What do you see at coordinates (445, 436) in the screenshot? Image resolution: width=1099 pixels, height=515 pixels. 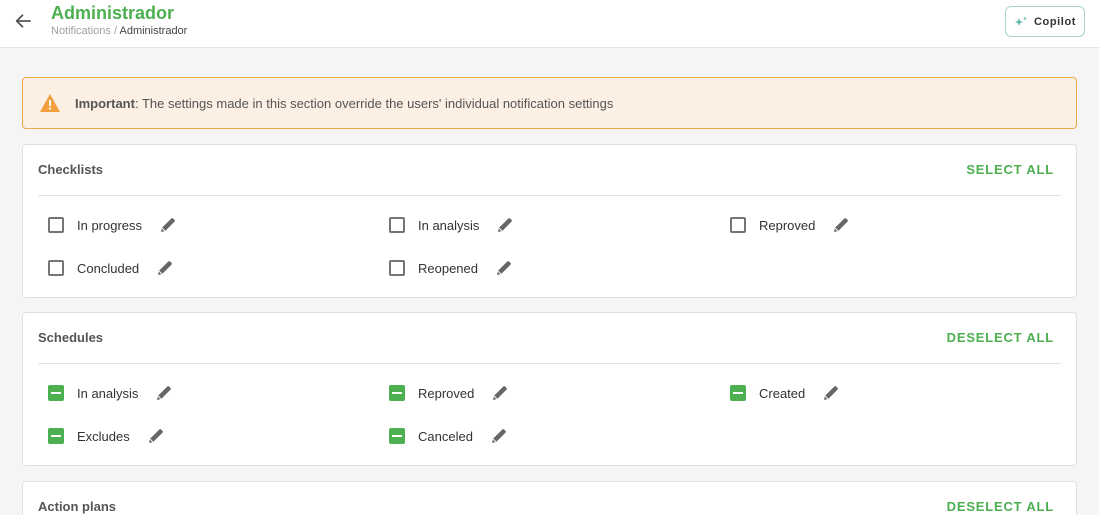 I see `option-label: Canceled` at bounding box center [445, 436].